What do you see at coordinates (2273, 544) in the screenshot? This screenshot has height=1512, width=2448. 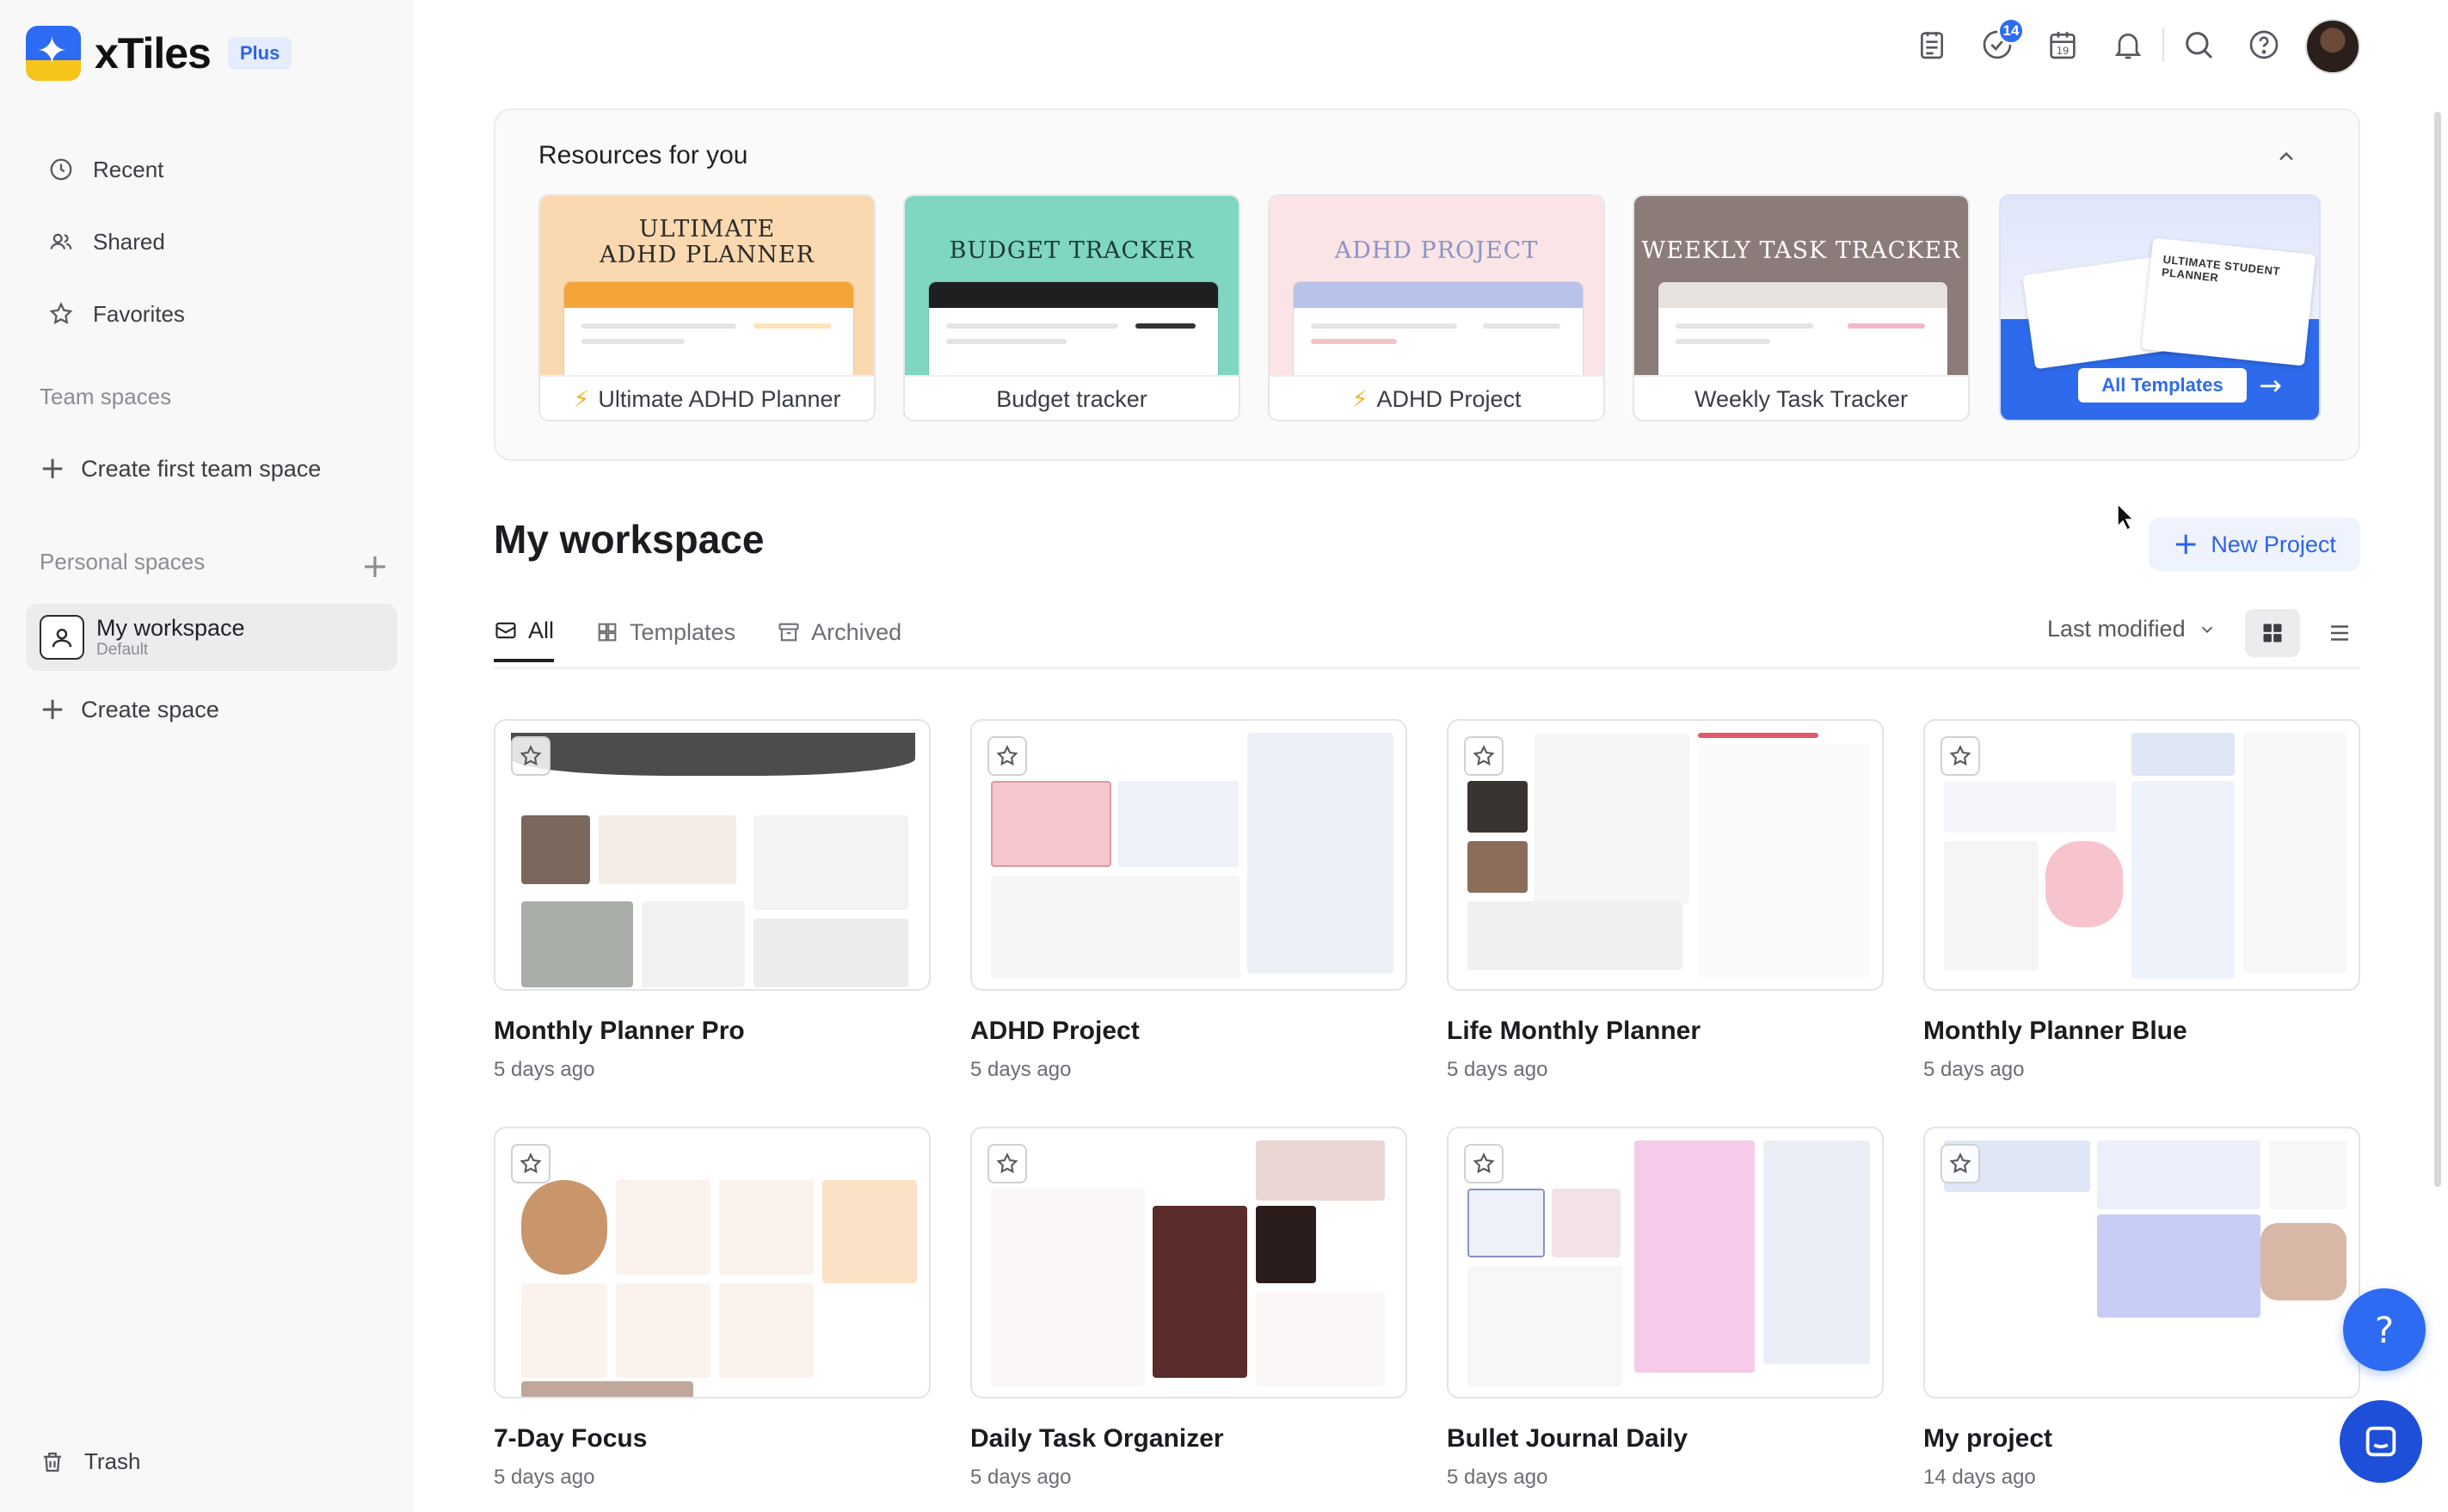 I see `new-project-label: New Project` at bounding box center [2273, 544].